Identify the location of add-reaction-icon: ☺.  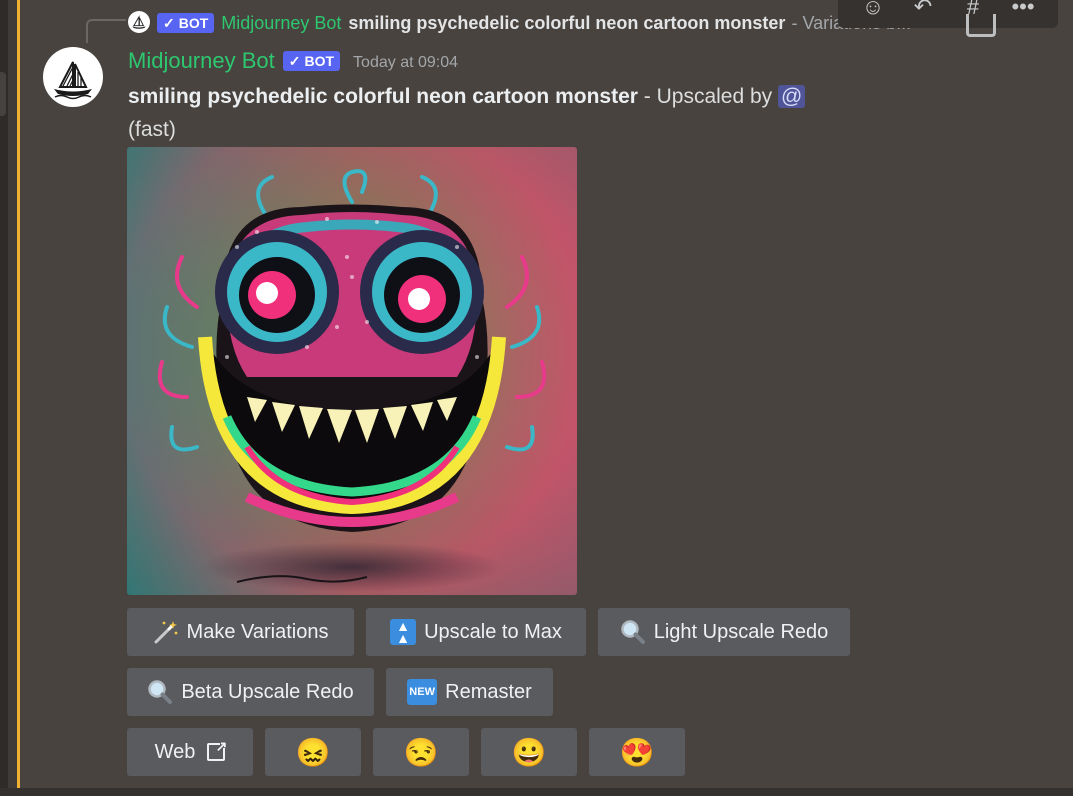
(873, 10).